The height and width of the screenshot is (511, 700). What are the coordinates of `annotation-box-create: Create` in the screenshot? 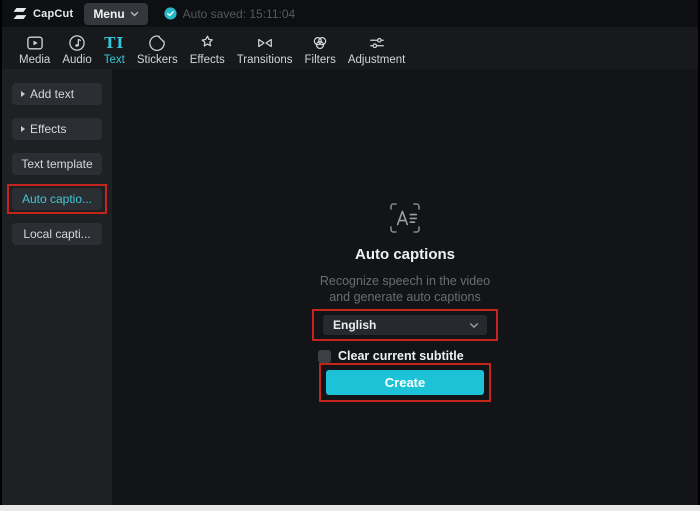 It's located at (405, 382).